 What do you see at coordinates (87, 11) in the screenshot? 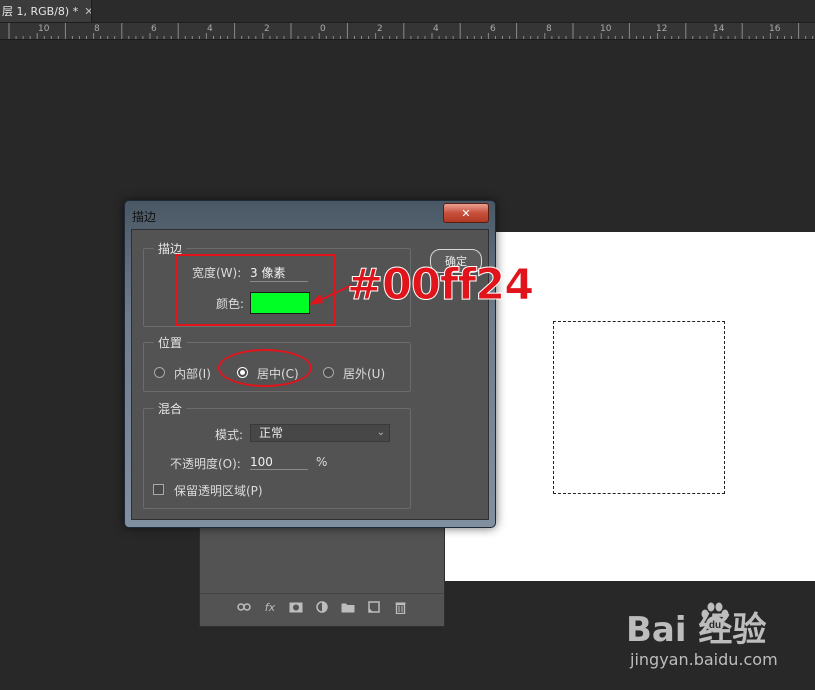
I see `close-tab-icon: ✕` at bounding box center [87, 11].